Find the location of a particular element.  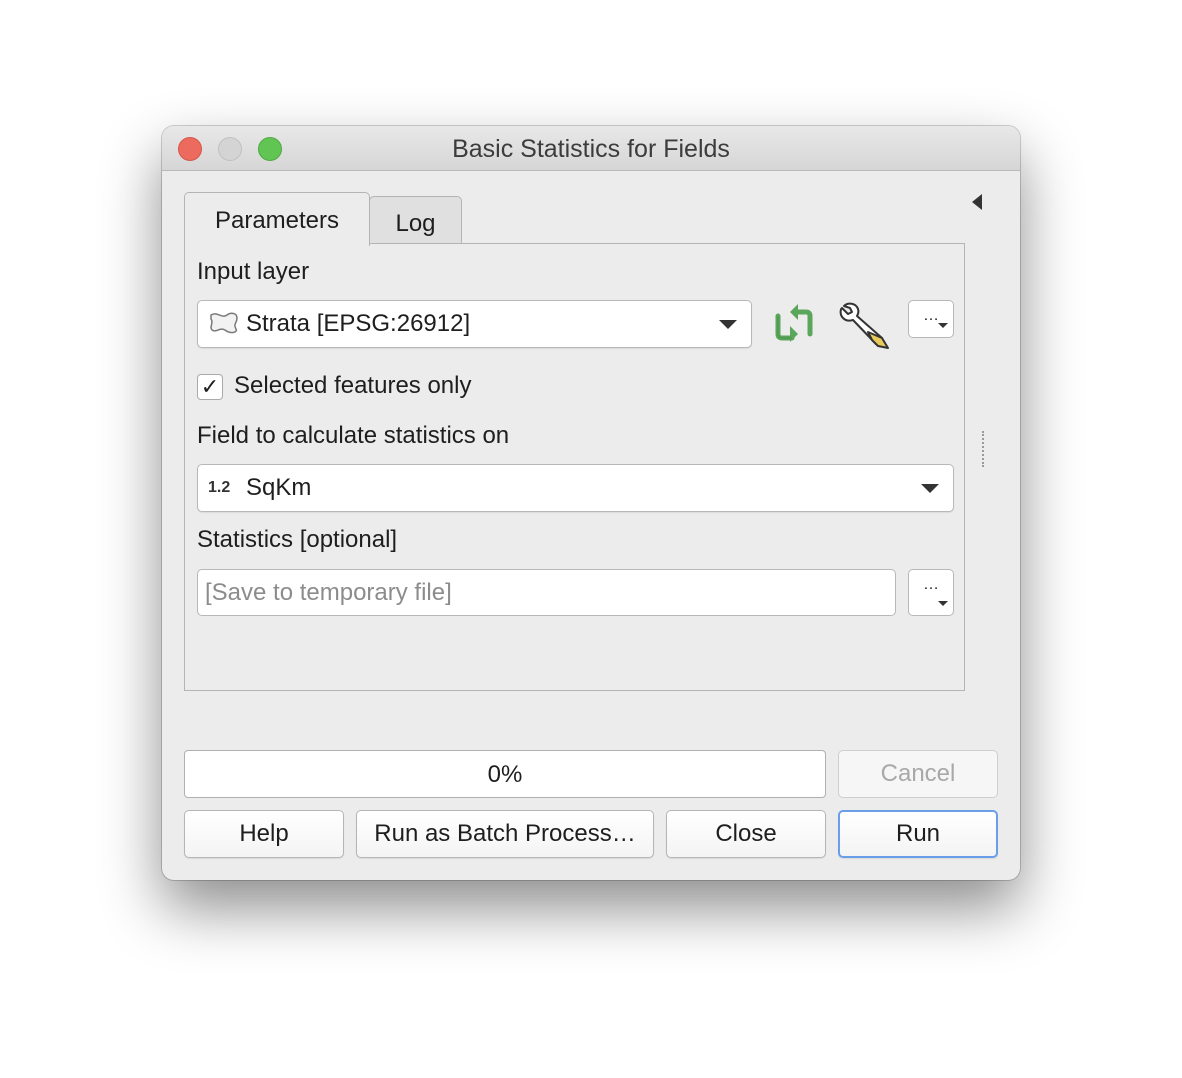

tab-parameters: Parameters is located at coordinates (277, 219).